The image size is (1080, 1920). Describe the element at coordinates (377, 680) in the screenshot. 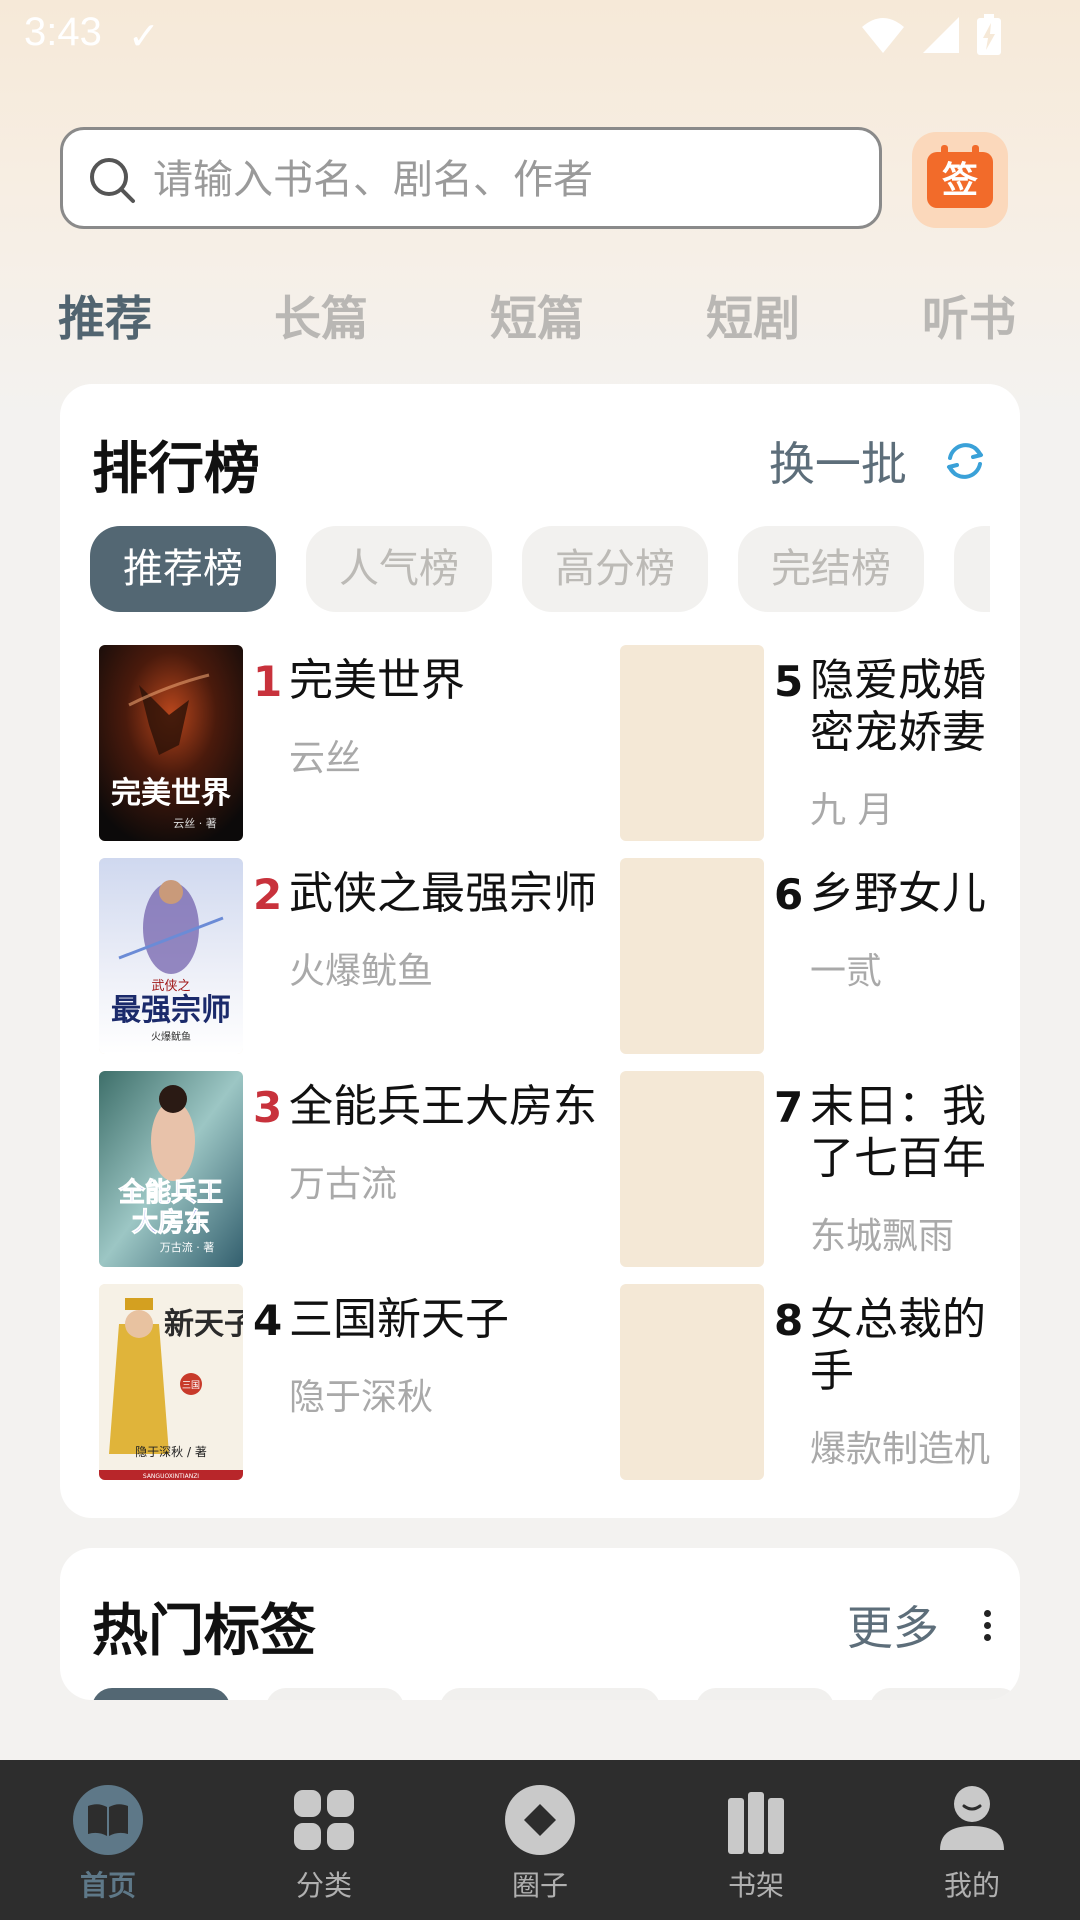

I see `book-title: 完美世界` at that location.